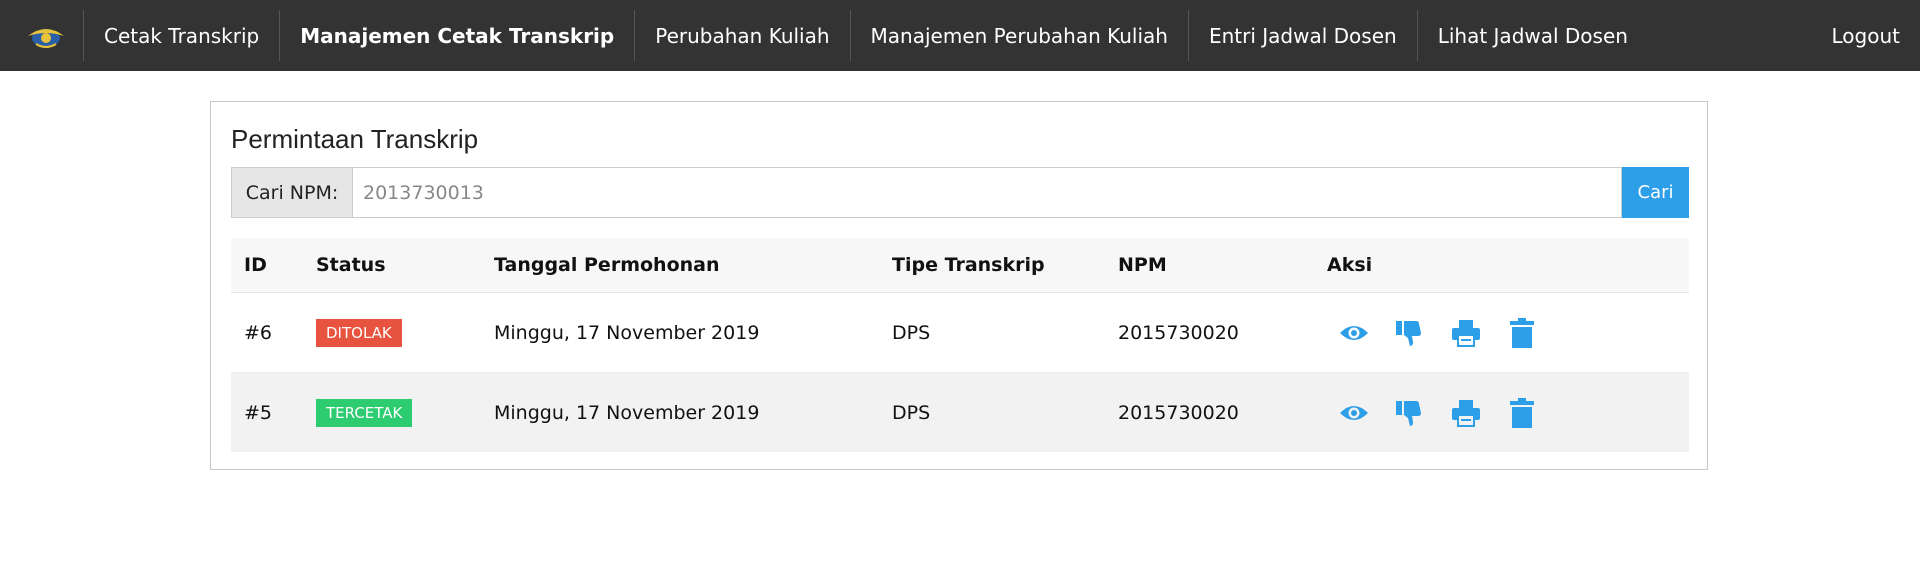  I want to click on search-label: Cari NPM:, so click(292, 192).